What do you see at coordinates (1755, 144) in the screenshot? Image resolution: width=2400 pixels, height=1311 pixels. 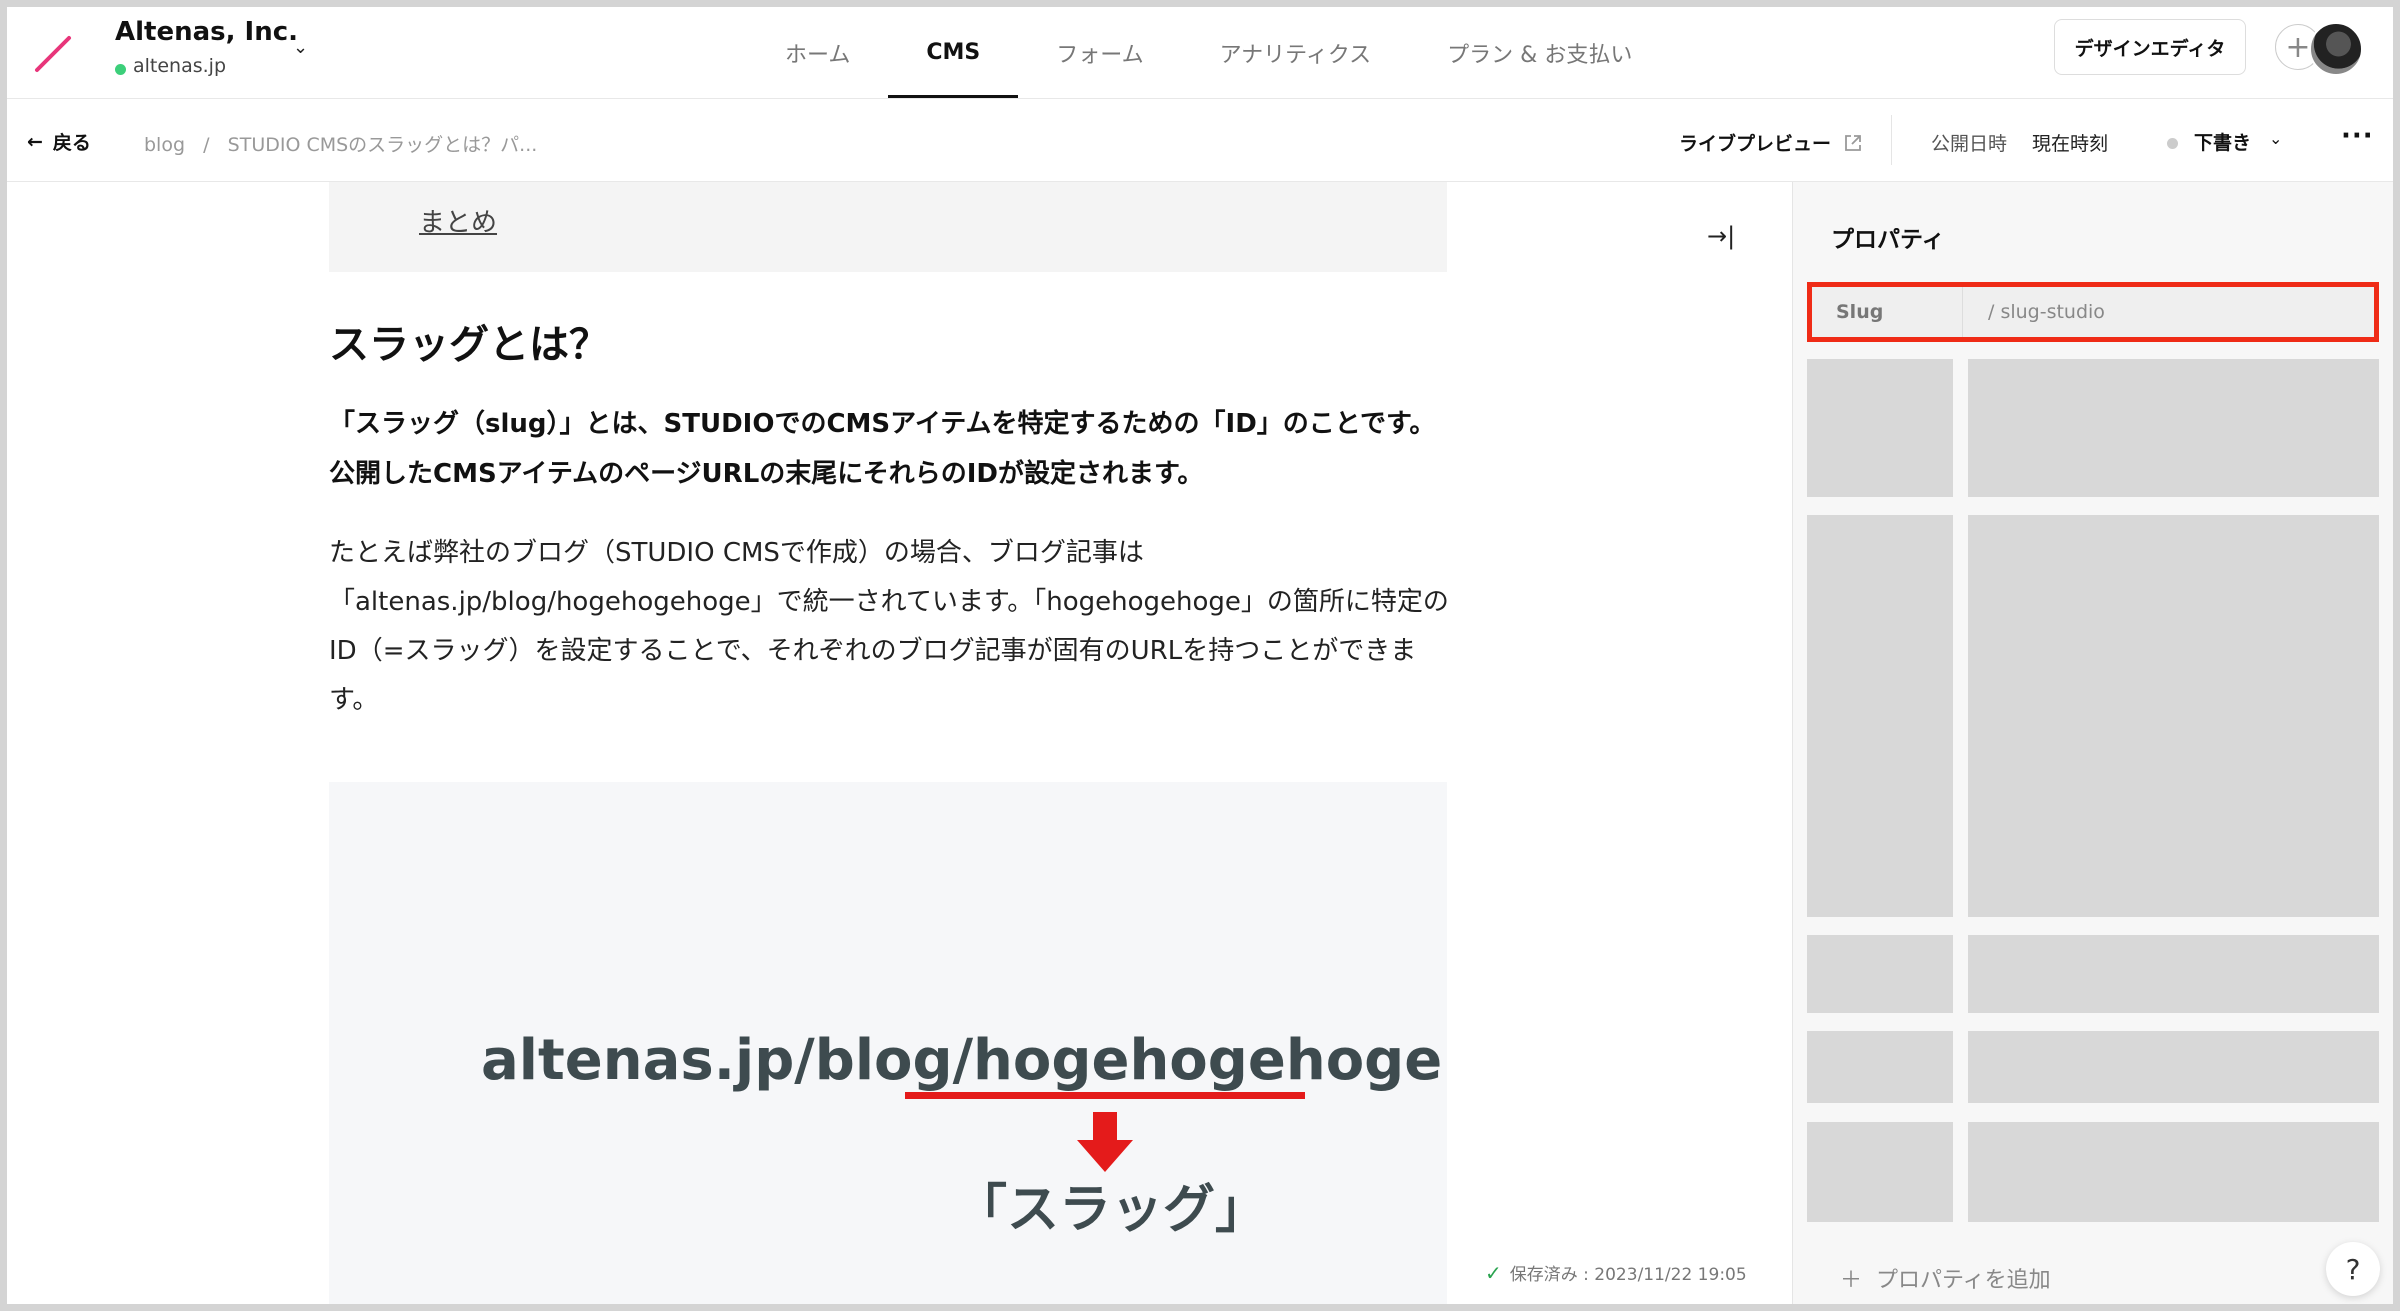 I see `live-preview-label: ライブプレビュー` at bounding box center [1755, 144].